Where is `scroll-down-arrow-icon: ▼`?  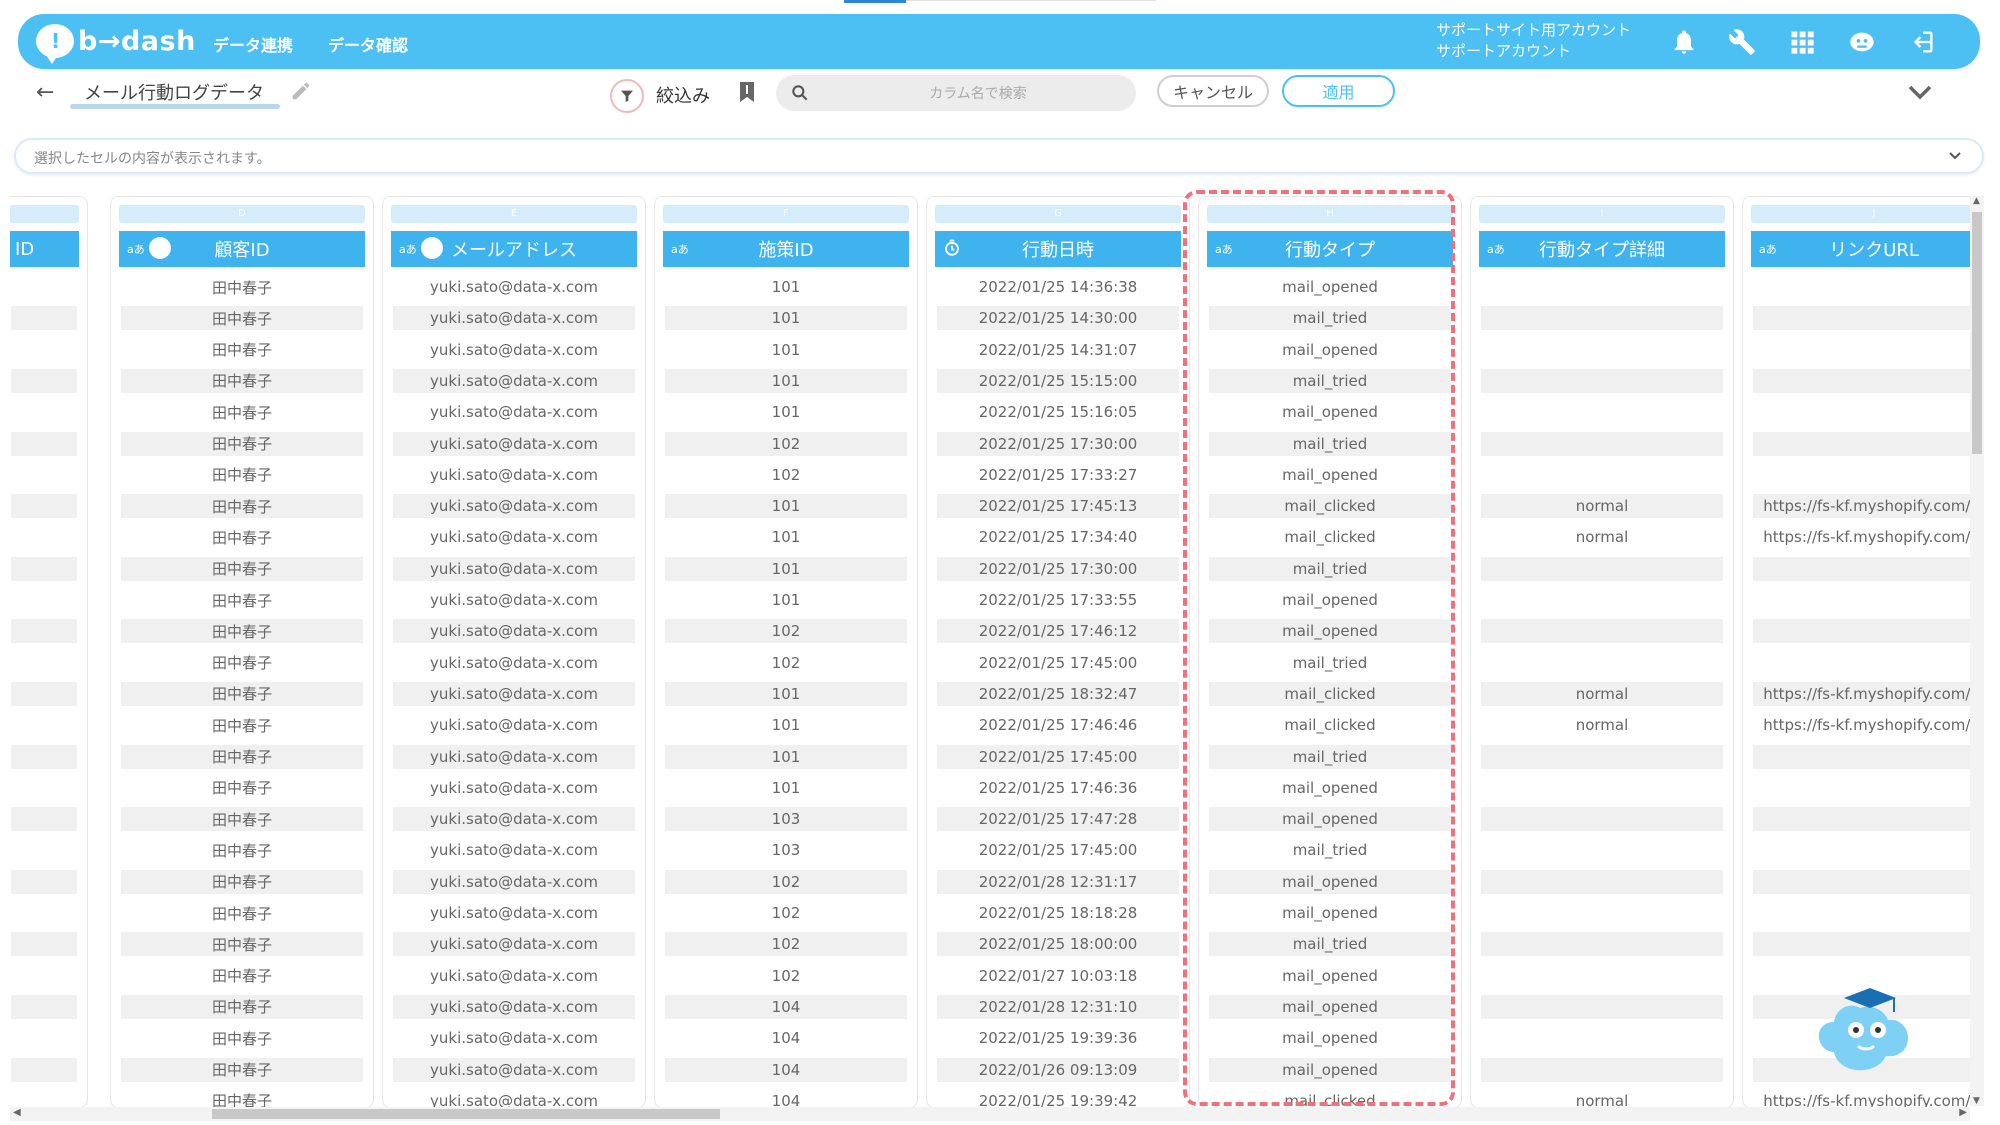
scroll-down-arrow-icon: ▼ is located at coordinates (1976, 1101).